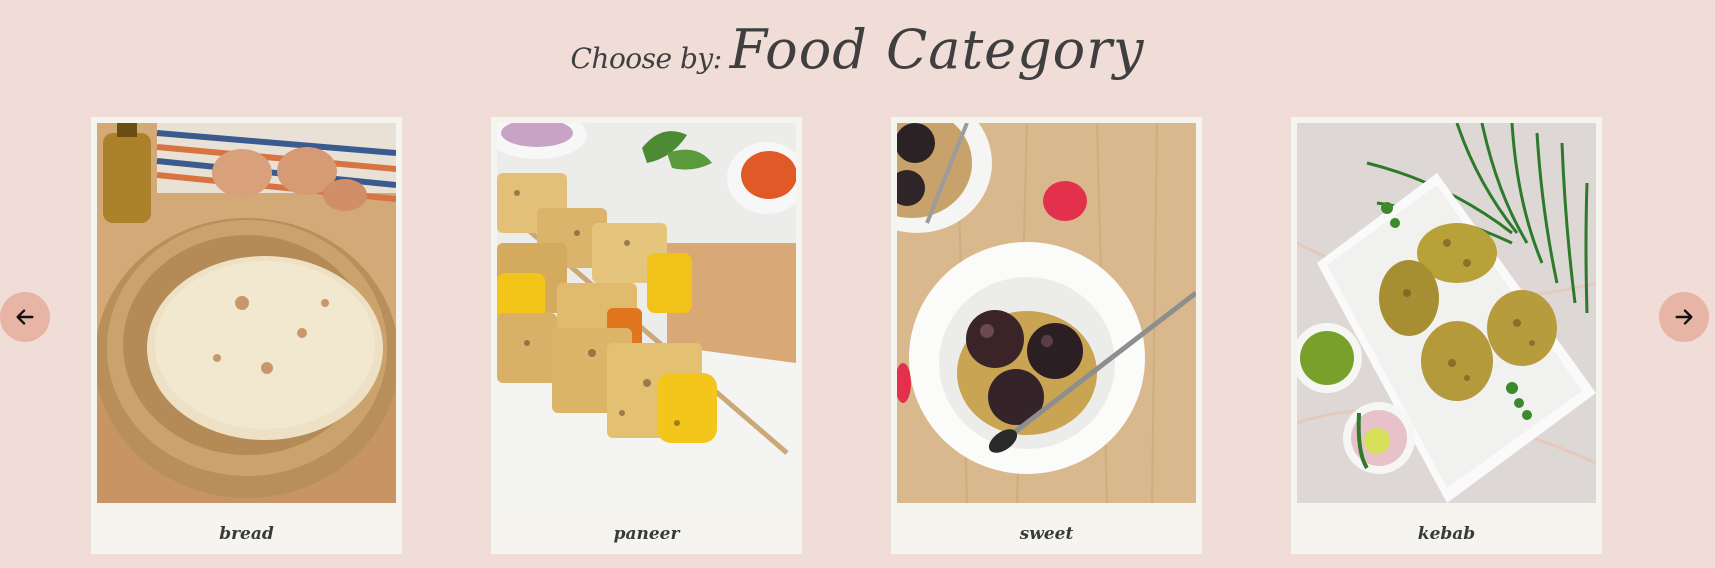 The image size is (1715, 568). Describe the element at coordinates (646, 534) in the screenshot. I see `category-label: paneer` at that location.